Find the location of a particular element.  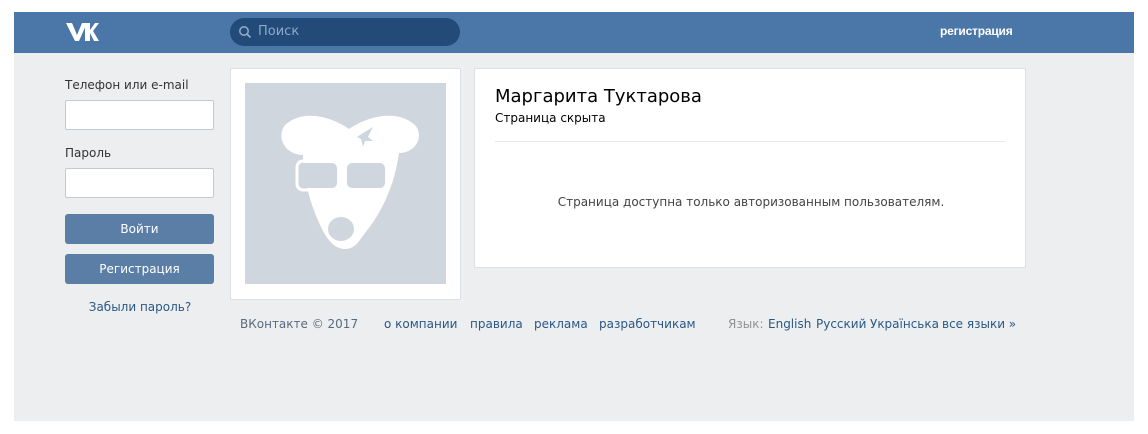

language-english: English is located at coordinates (789, 324).